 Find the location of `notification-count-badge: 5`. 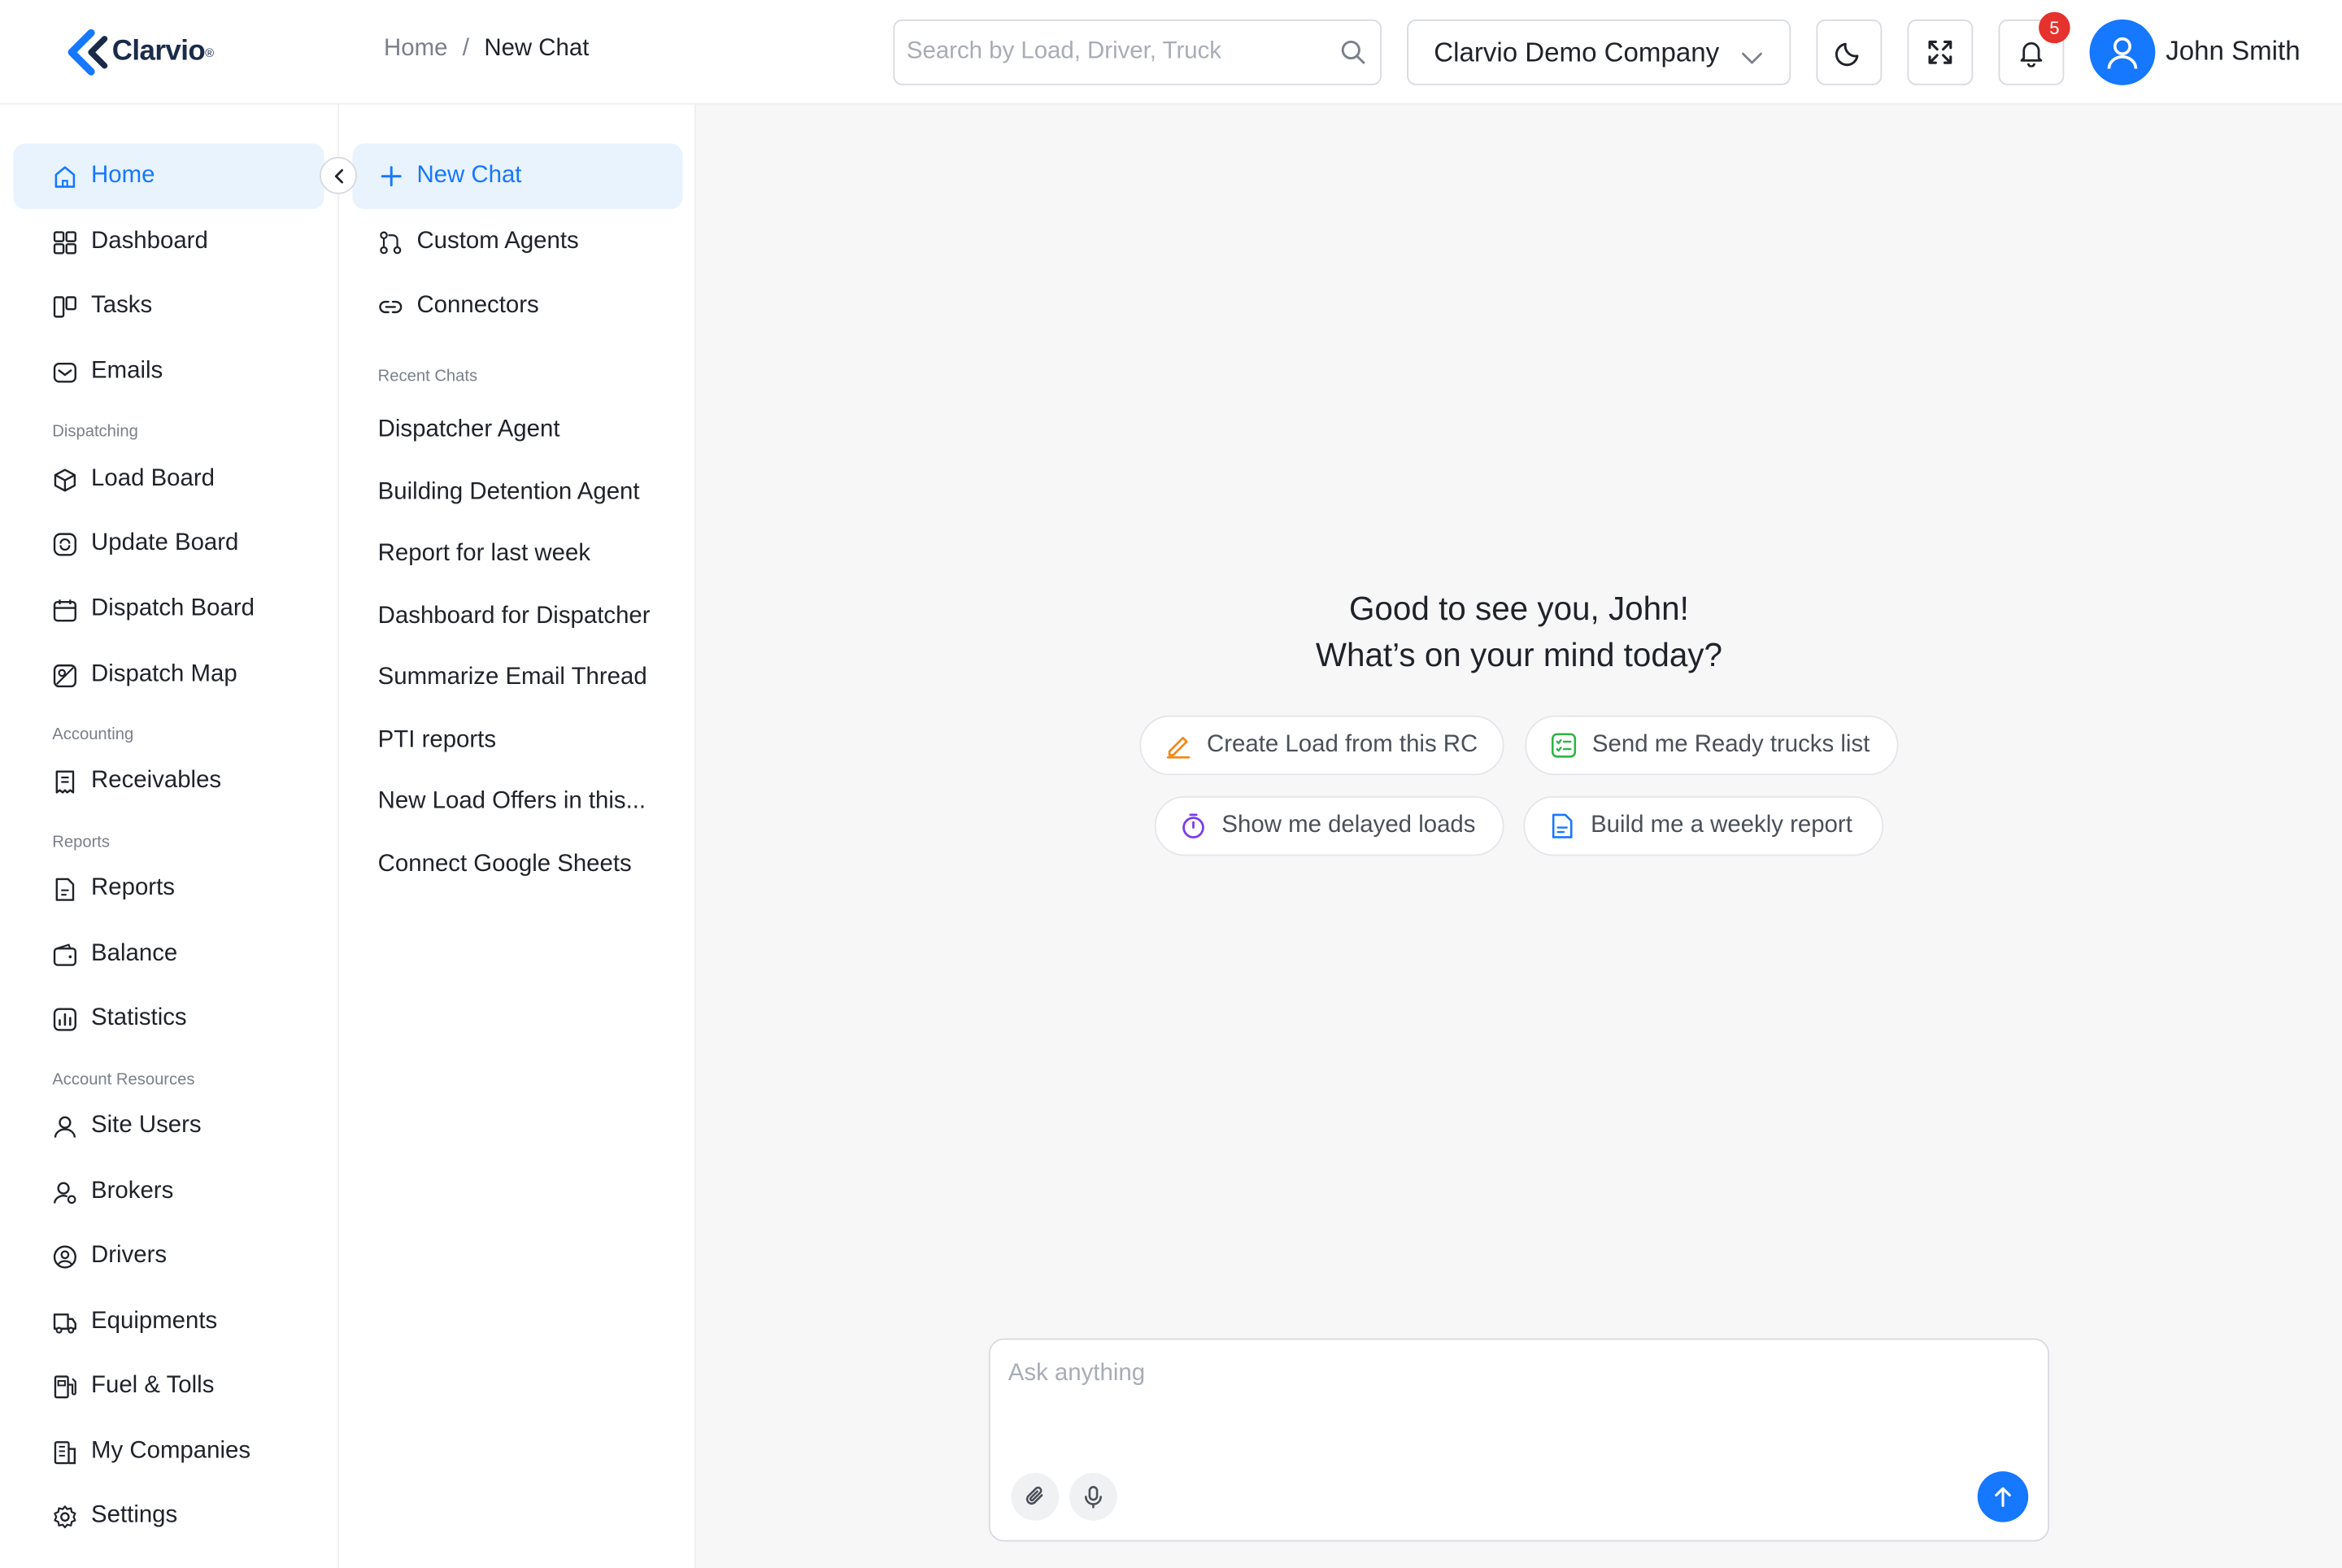

notification-count-badge: 5 is located at coordinates (2054, 27).